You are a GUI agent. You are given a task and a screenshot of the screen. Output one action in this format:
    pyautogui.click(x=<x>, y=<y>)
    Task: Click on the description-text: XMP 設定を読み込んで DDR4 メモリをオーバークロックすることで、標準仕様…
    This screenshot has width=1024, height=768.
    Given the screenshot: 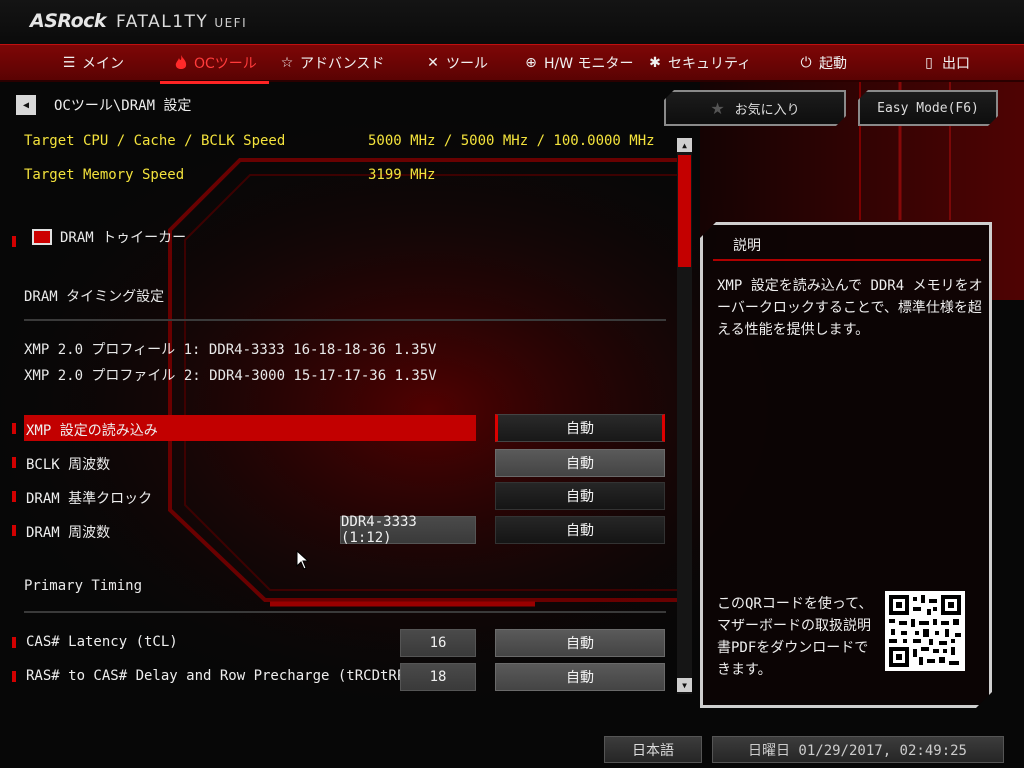 What is the action you would take?
    pyautogui.click(x=850, y=308)
    